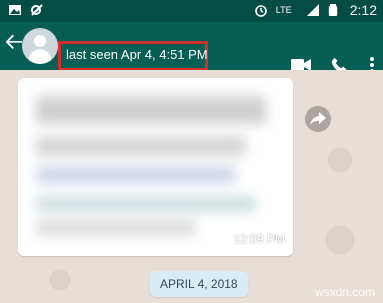 This screenshot has height=303, width=383. Describe the element at coordinates (15, 10) in the screenshot. I see `gallery-icon` at that location.